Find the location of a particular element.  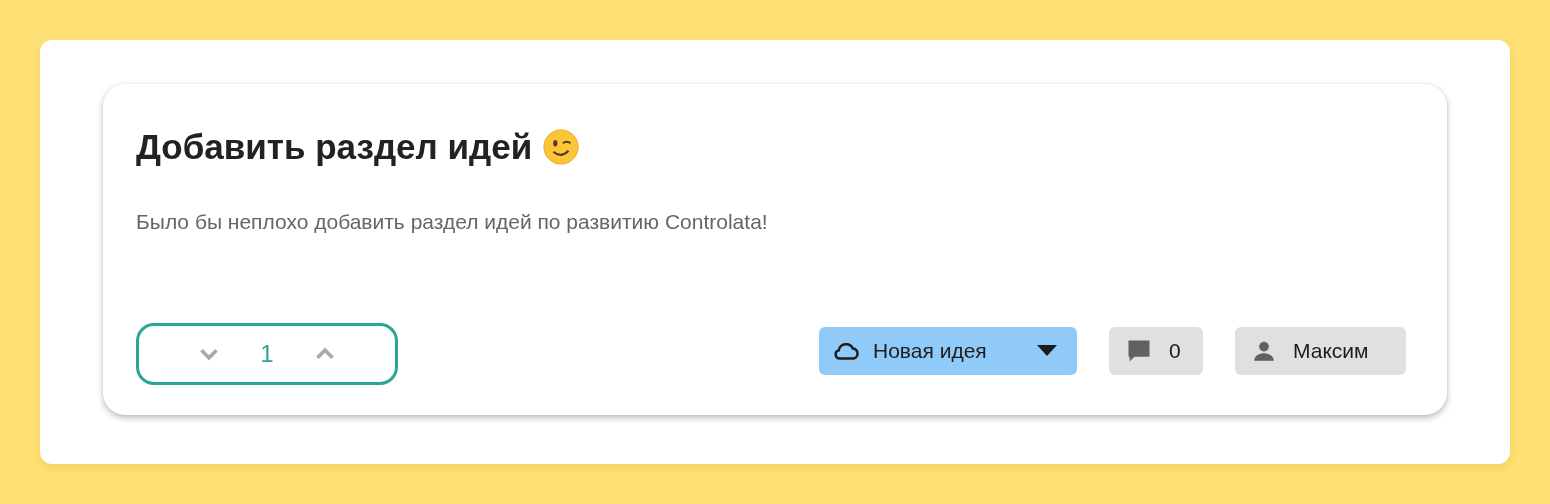

comments-button: 0 is located at coordinates (1156, 351).